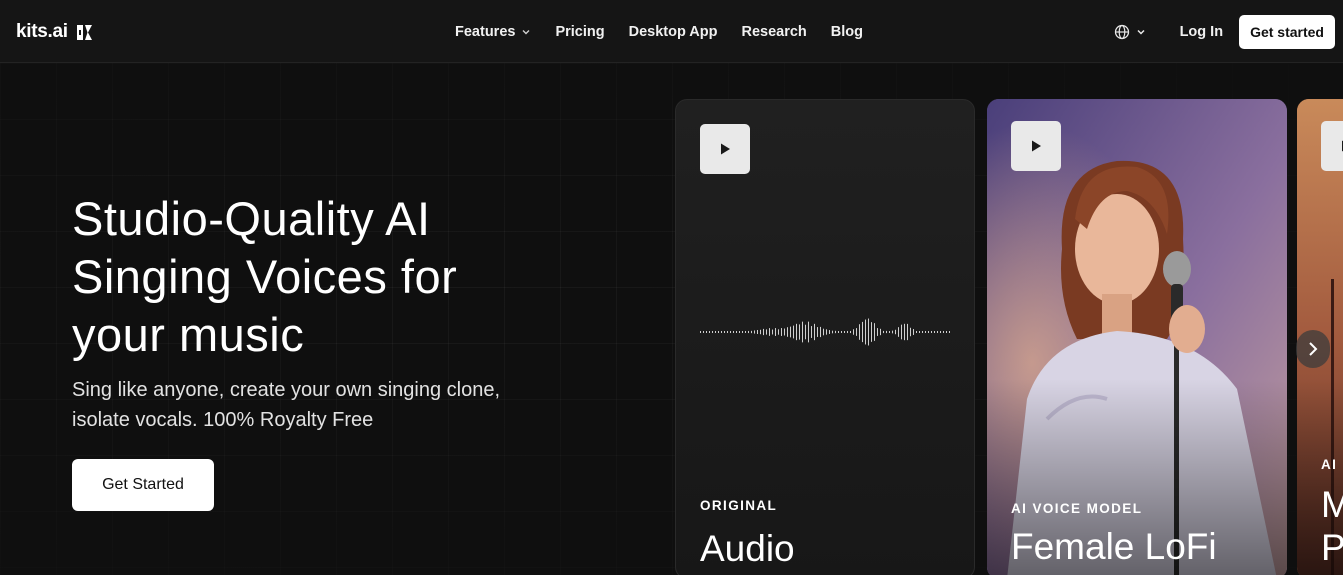  I want to click on card-kicker: AI VOICE MODEL, so click(1077, 508).